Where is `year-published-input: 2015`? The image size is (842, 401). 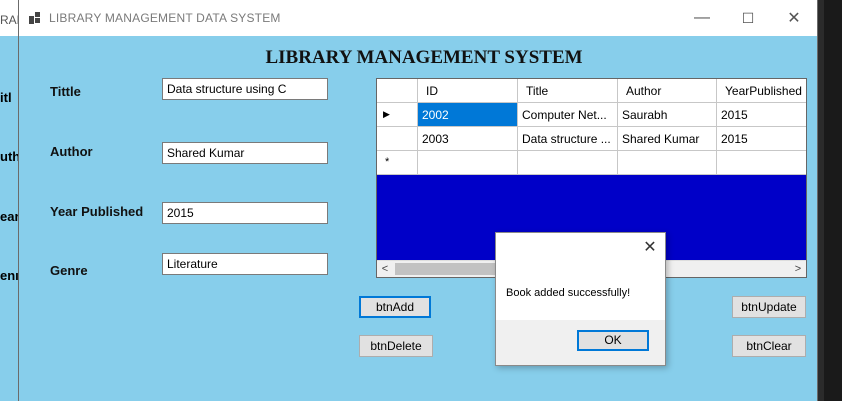
year-published-input: 2015 is located at coordinates (245, 213).